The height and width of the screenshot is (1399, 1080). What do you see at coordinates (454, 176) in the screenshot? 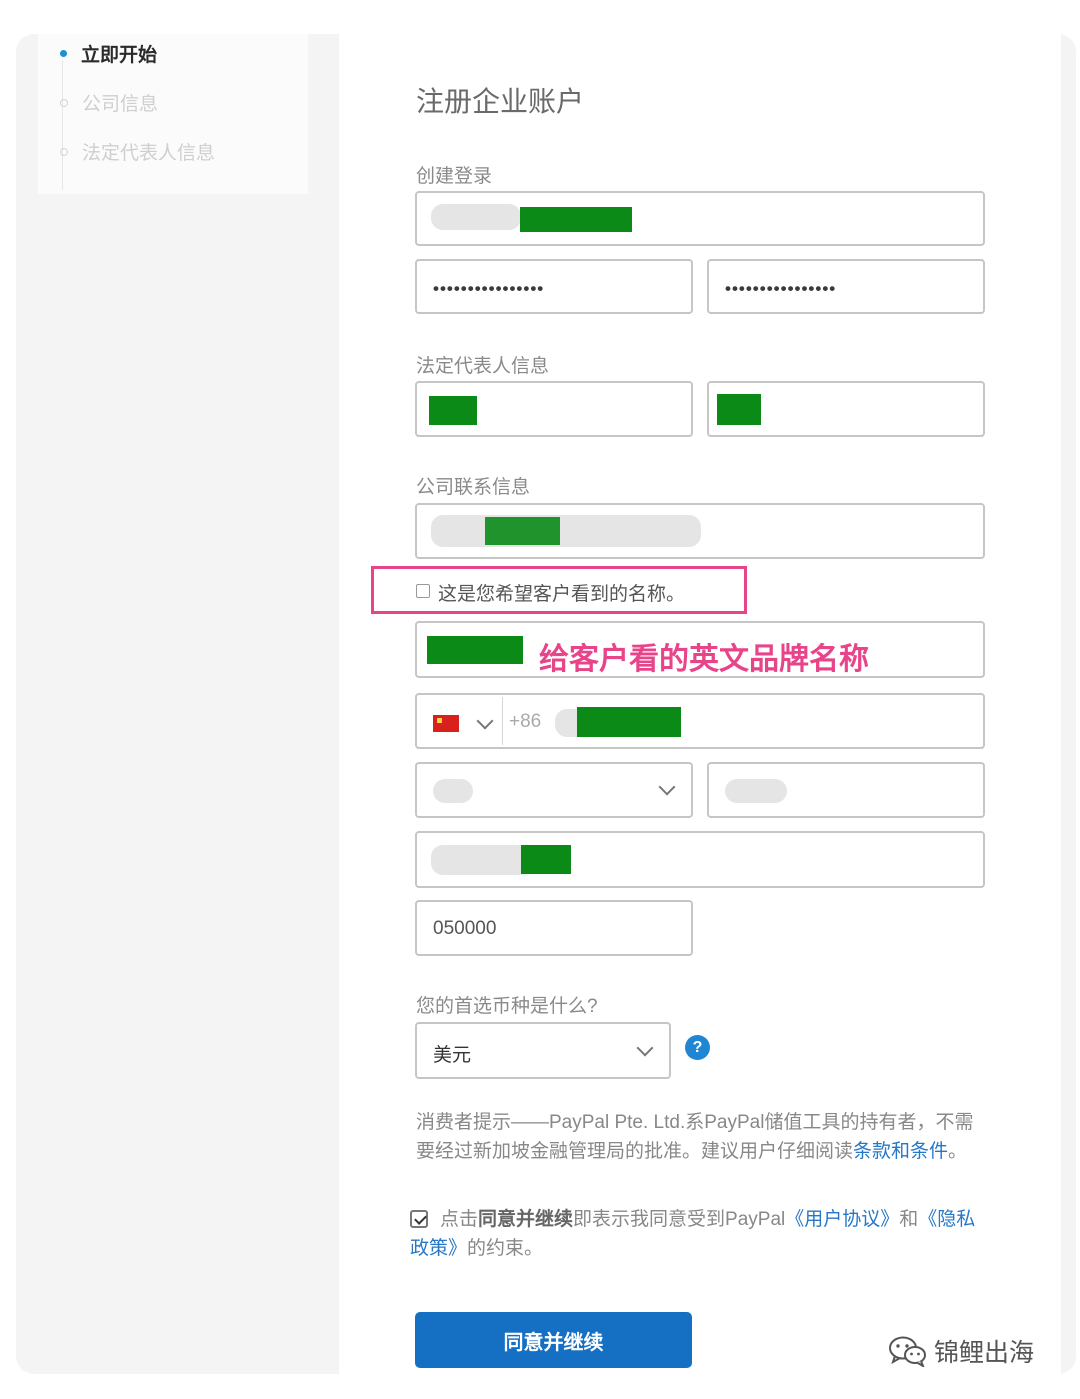
I see `login-section-label: 创建登录` at bounding box center [454, 176].